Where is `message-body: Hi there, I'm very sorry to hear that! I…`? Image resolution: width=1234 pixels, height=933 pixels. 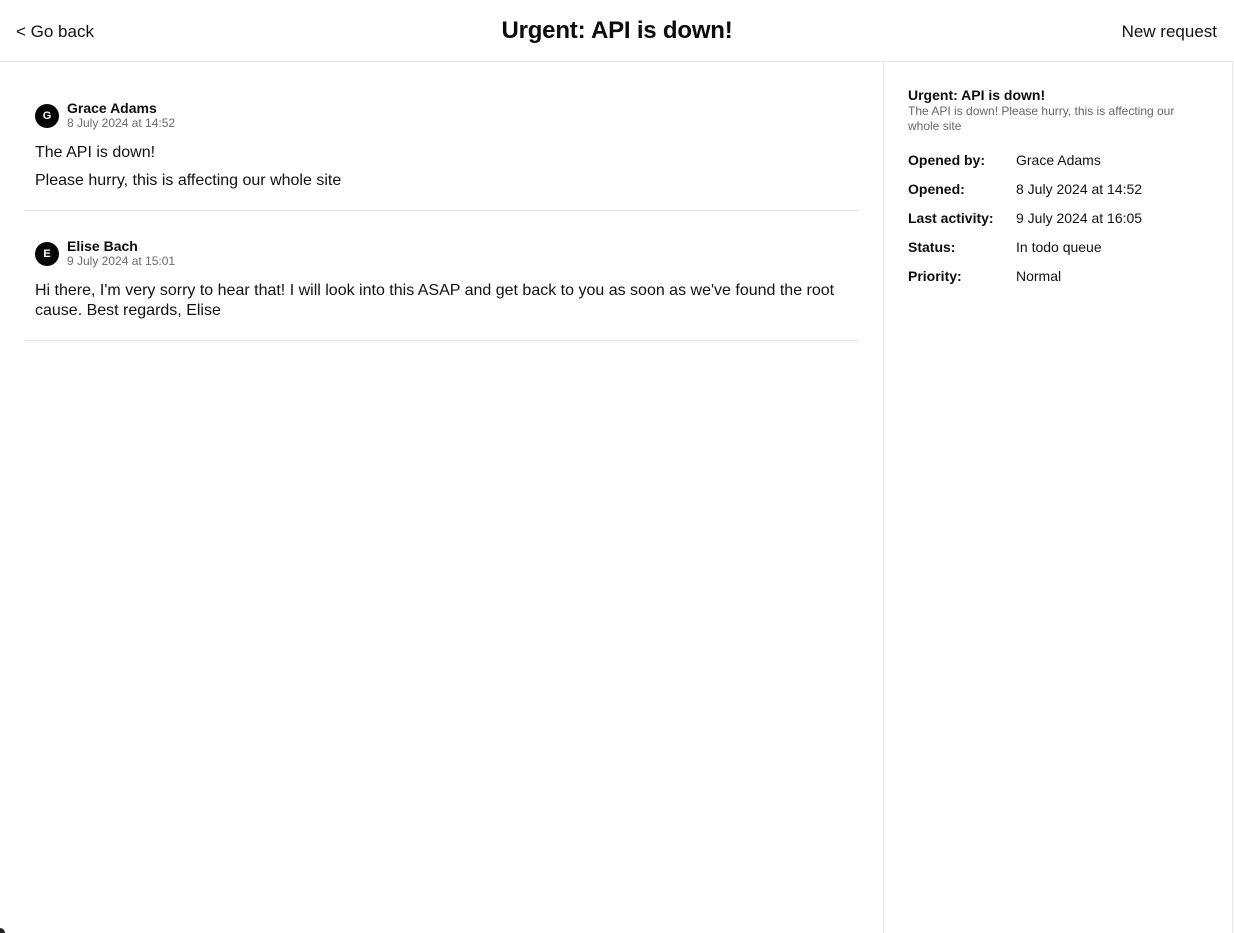
message-body: Hi there, I'm very sorry to hear that! I… is located at coordinates (441, 301).